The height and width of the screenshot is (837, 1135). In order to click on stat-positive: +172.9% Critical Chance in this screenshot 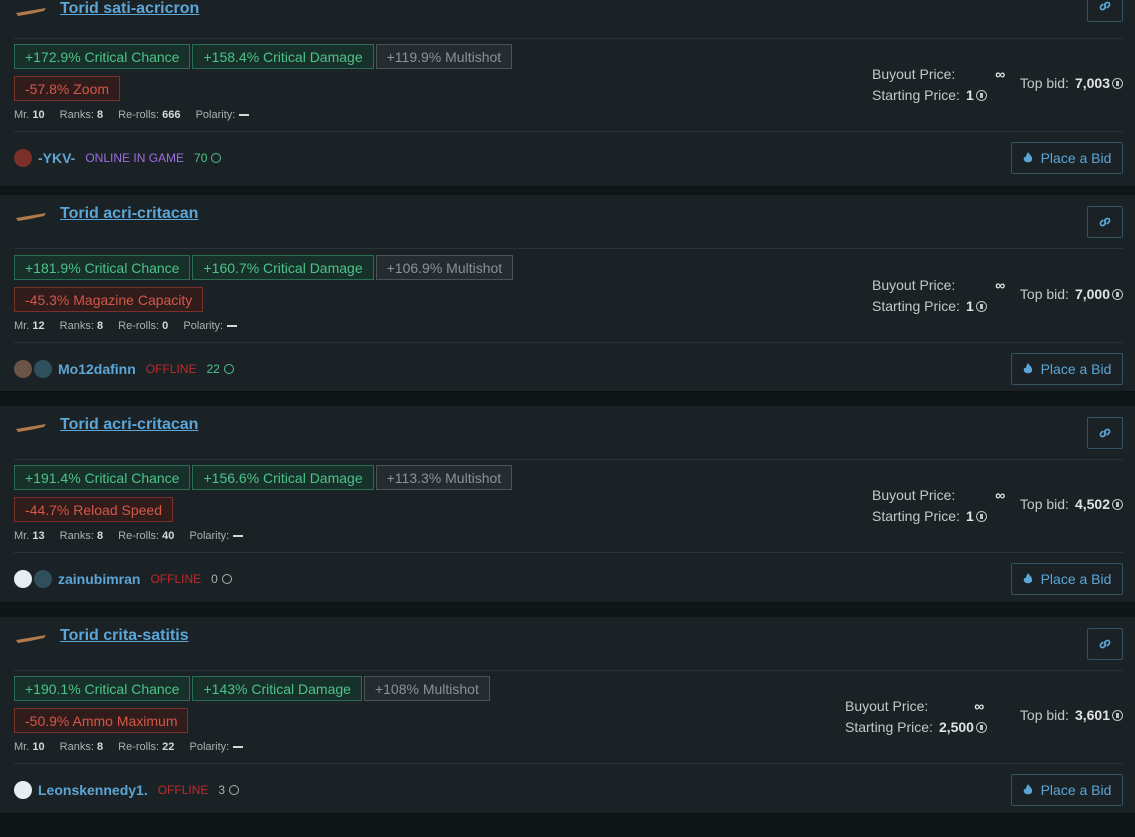, I will do `click(102, 56)`.